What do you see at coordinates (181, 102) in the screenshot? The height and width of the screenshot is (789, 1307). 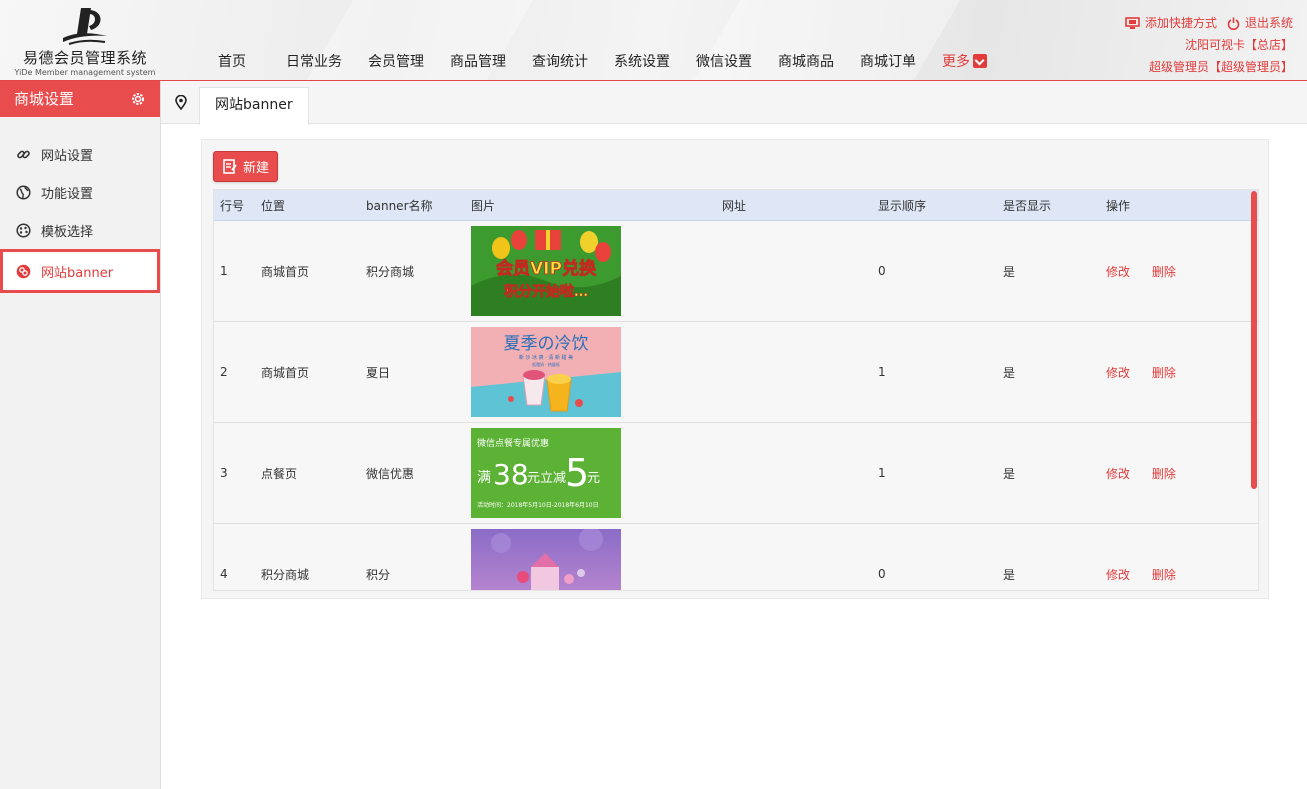 I see `location-pin-icon` at bounding box center [181, 102].